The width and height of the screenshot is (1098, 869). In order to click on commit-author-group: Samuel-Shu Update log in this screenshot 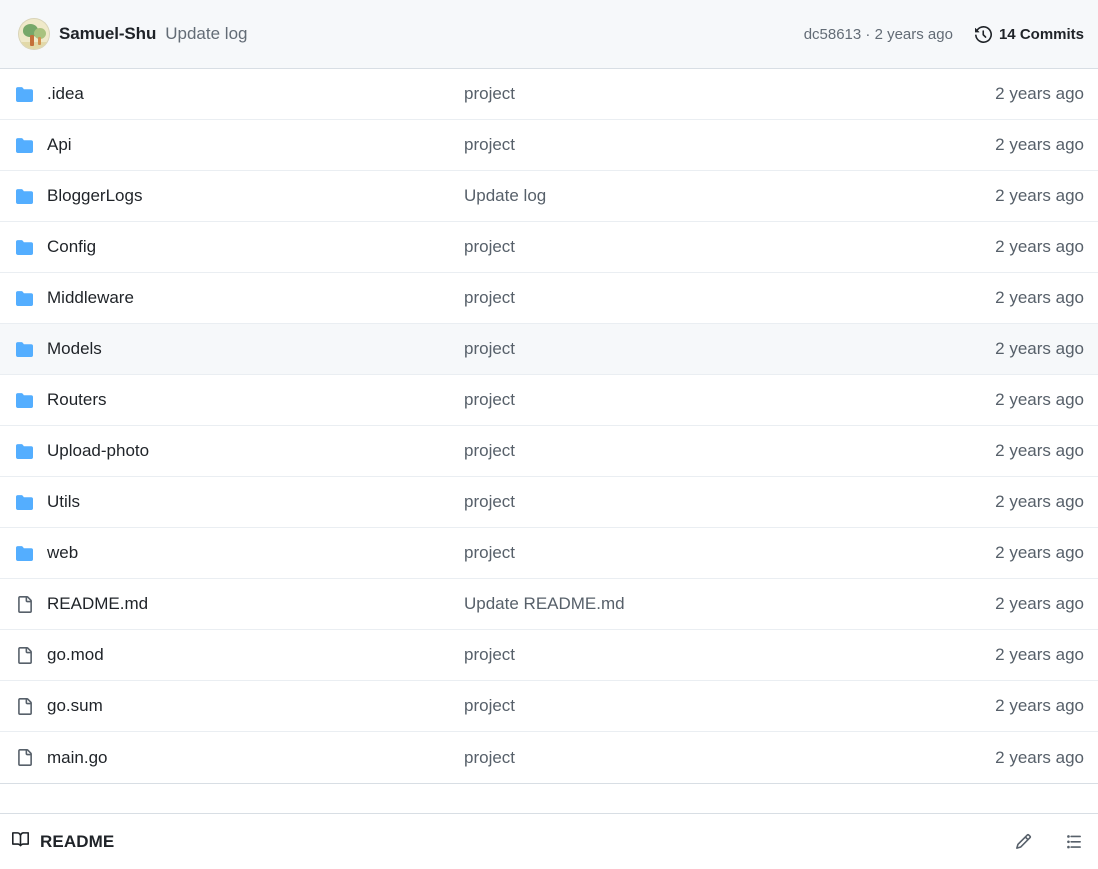, I will do `click(411, 34)`.